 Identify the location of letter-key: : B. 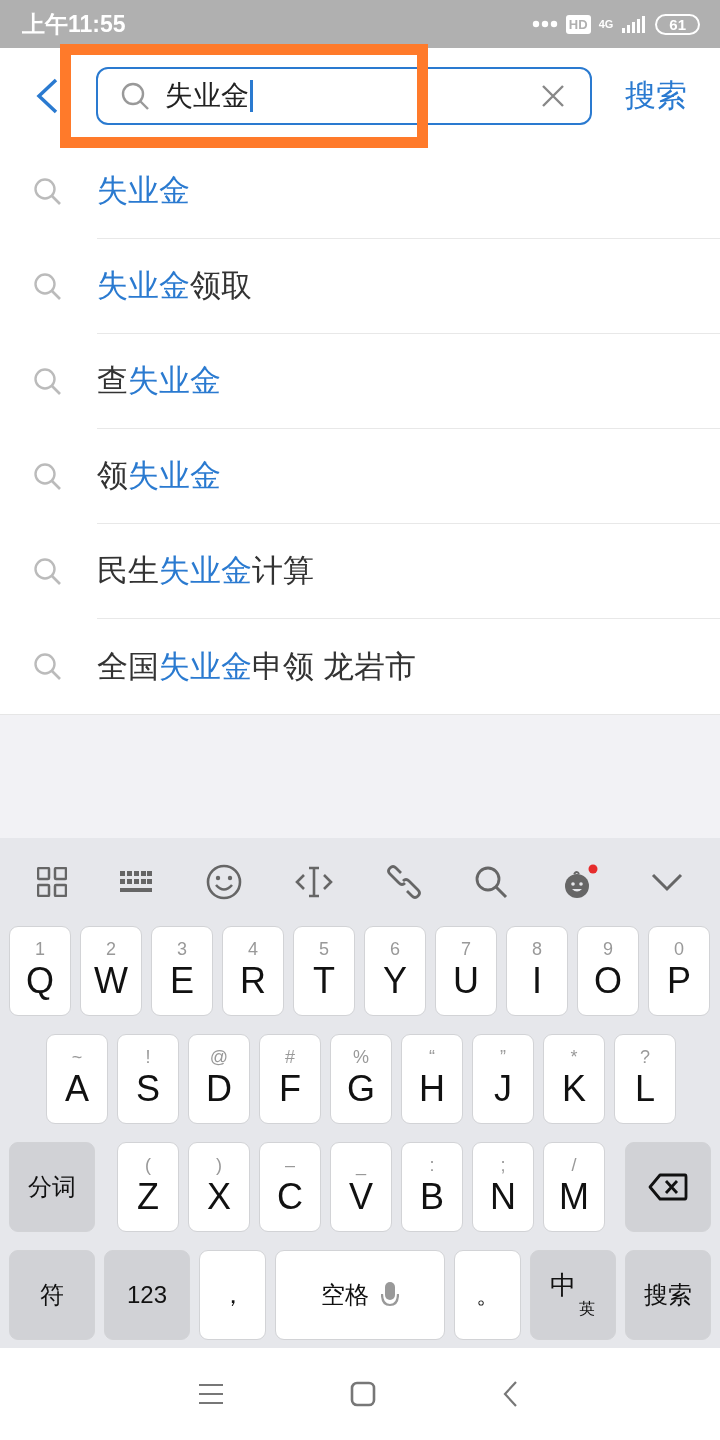
(432, 1187).